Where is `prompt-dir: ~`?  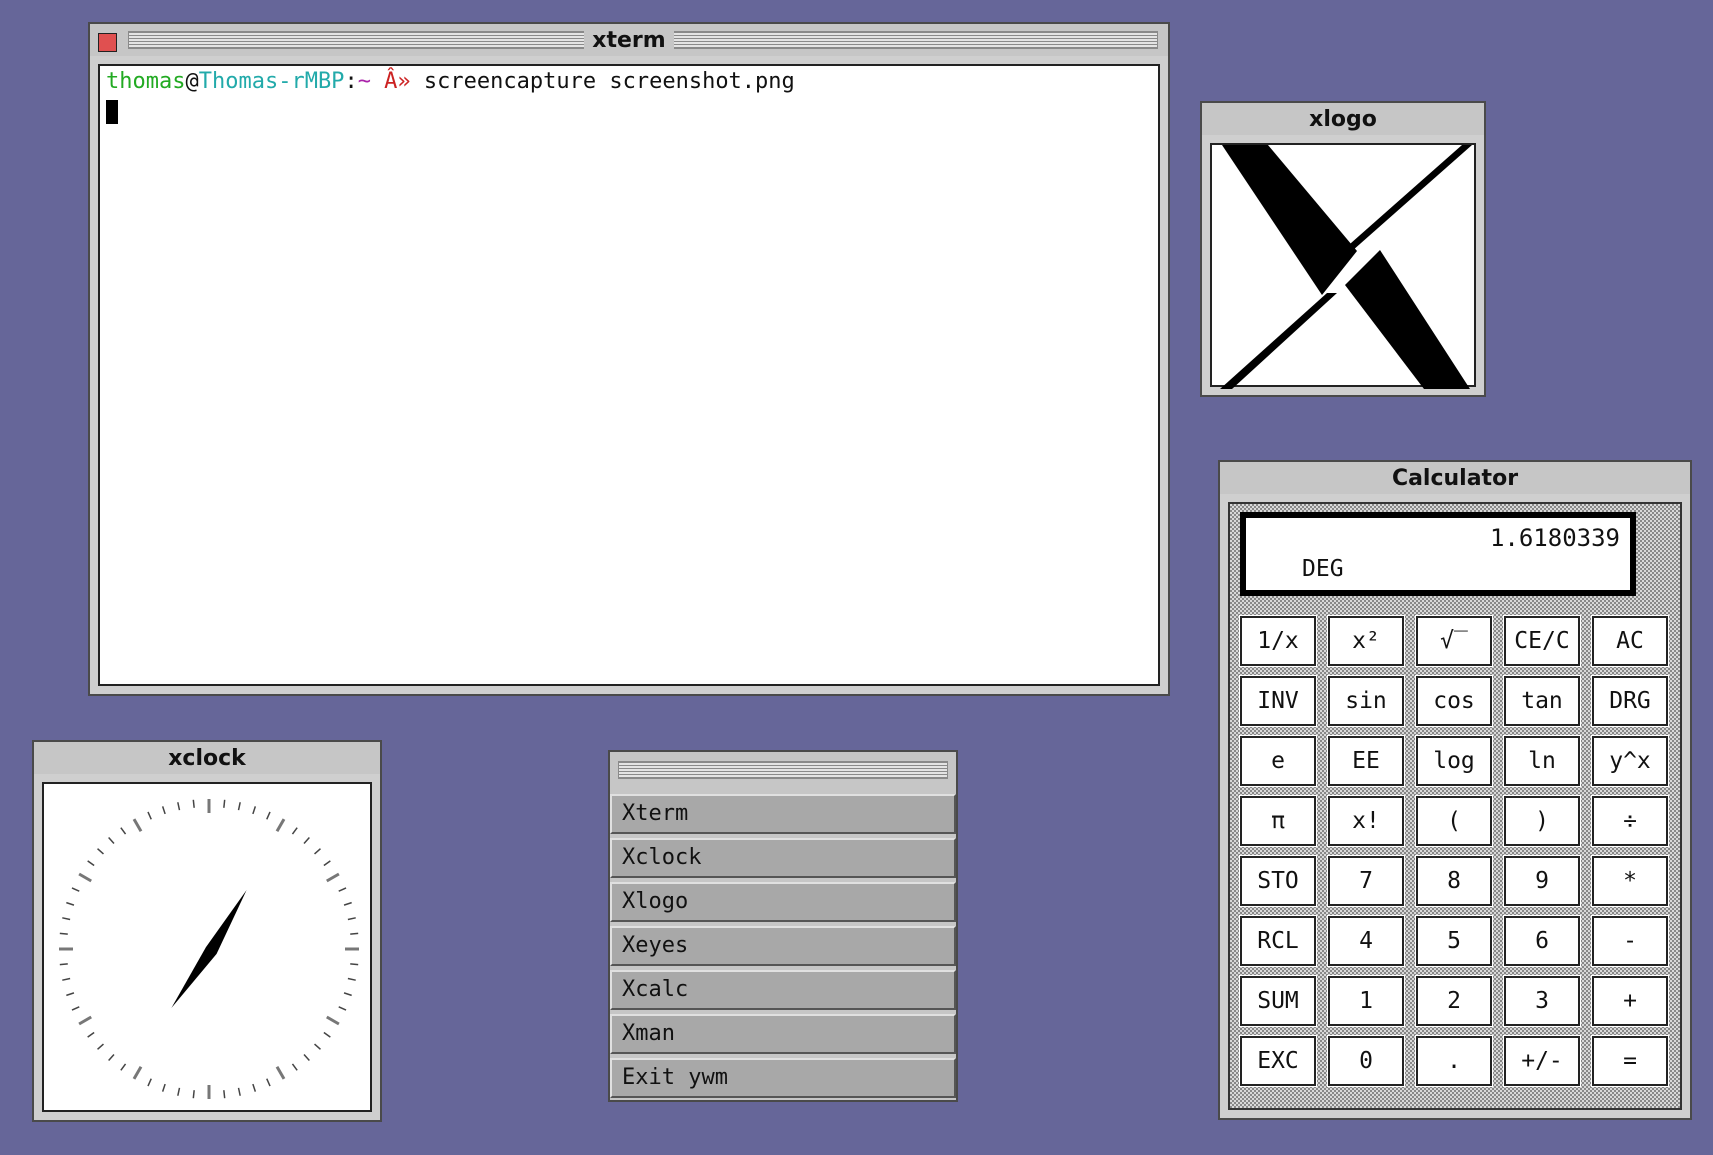 prompt-dir: ~ is located at coordinates (364, 81).